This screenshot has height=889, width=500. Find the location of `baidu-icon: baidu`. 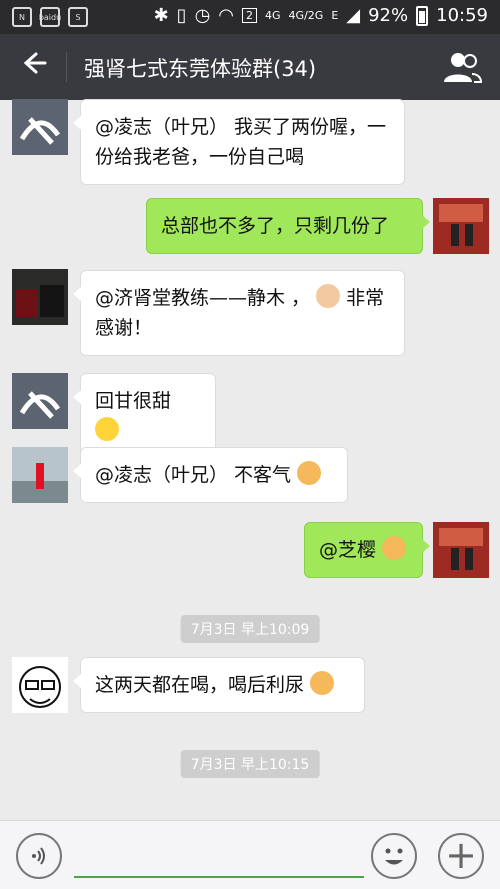

baidu-icon: baidu is located at coordinates (50, 17).